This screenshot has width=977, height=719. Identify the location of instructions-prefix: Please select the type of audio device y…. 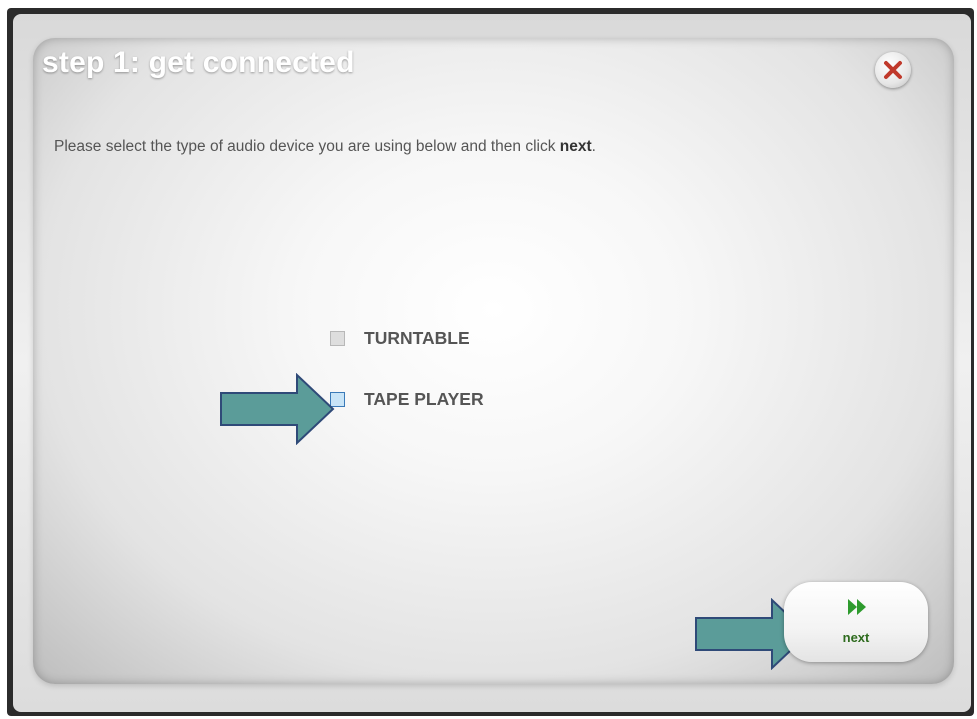
(307, 146).